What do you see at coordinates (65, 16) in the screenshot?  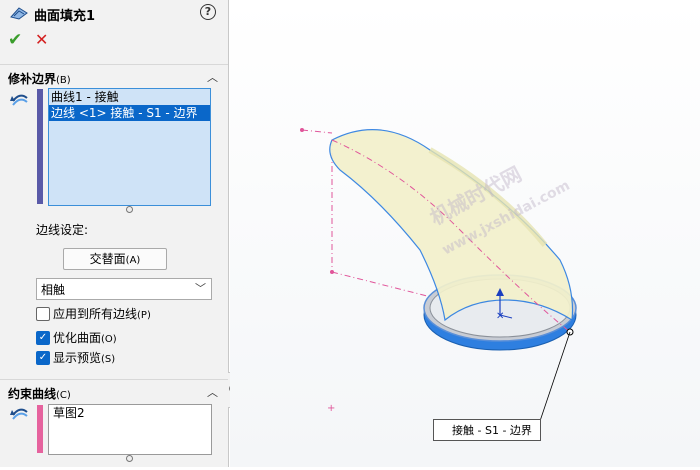 I see `feature-title: 曲面填充1` at bounding box center [65, 16].